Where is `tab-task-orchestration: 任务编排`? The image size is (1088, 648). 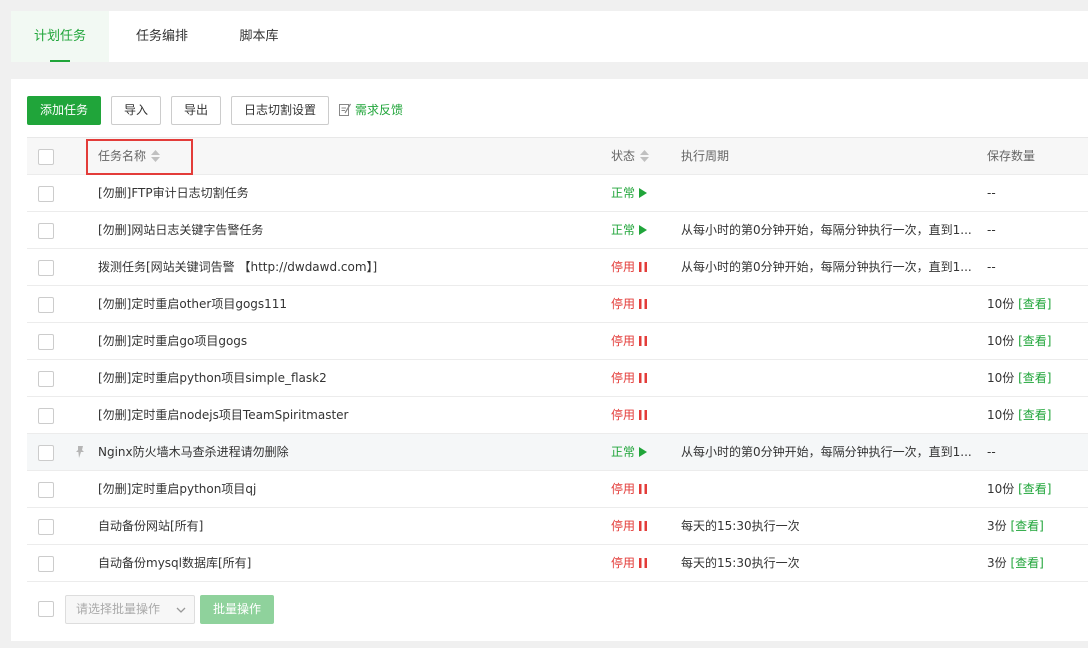
tab-task-orchestration: 任务编排 is located at coordinates (162, 36).